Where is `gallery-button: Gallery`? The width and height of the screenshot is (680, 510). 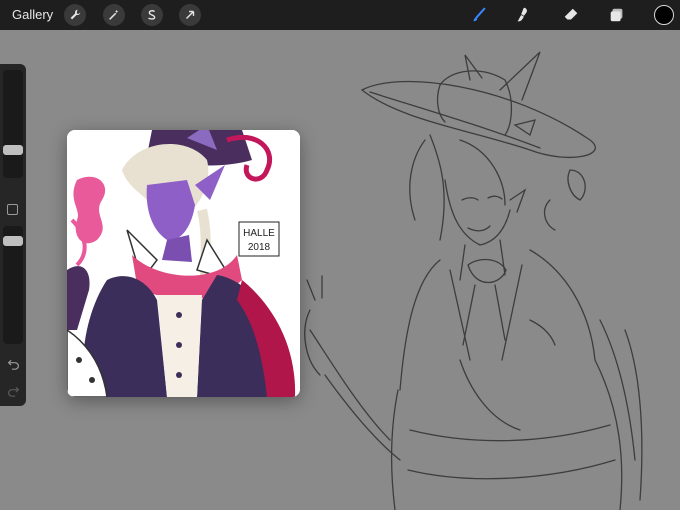 gallery-button: Gallery is located at coordinates (32, 14).